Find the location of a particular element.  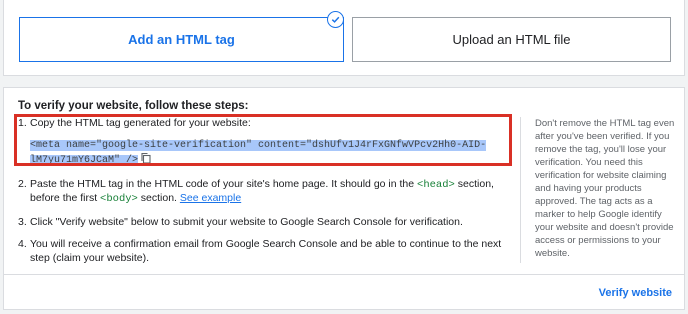

check-circle-icon is located at coordinates (335, 19).